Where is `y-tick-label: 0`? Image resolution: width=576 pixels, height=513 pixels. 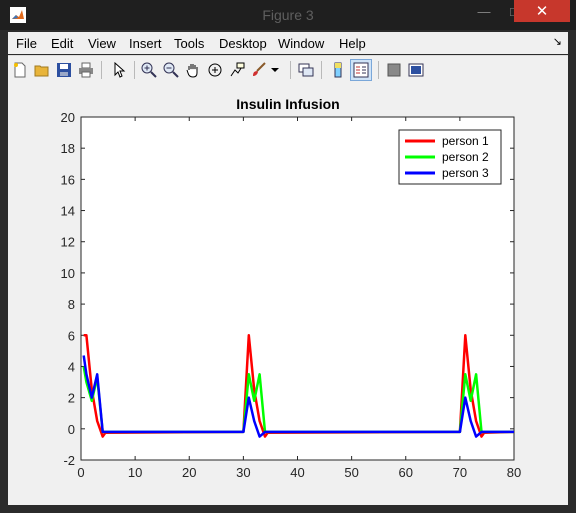 y-tick-label: 0 is located at coordinates (71, 429).